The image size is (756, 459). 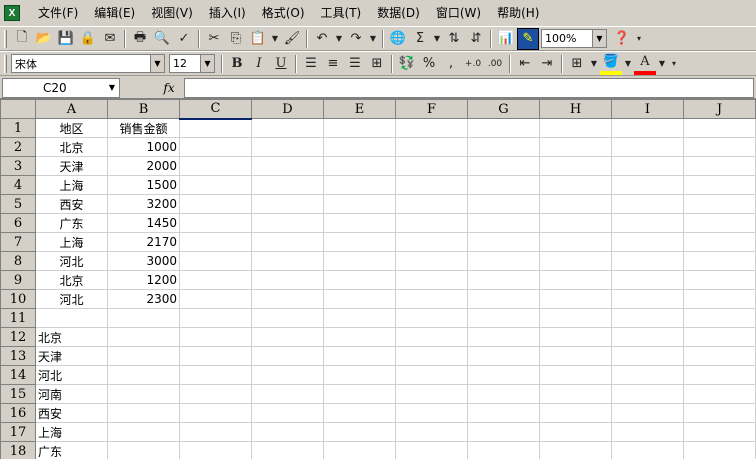 What do you see at coordinates (258, 39) in the screenshot?
I see `paste-icon: 📋` at bounding box center [258, 39].